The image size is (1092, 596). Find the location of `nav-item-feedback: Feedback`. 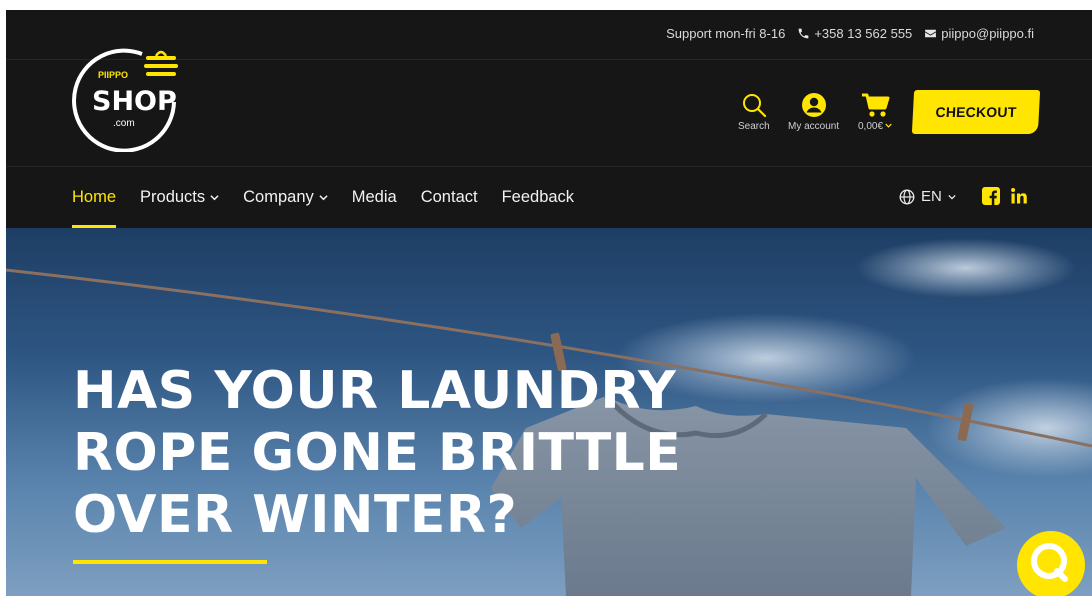

nav-item-feedback: Feedback is located at coordinates (538, 197).